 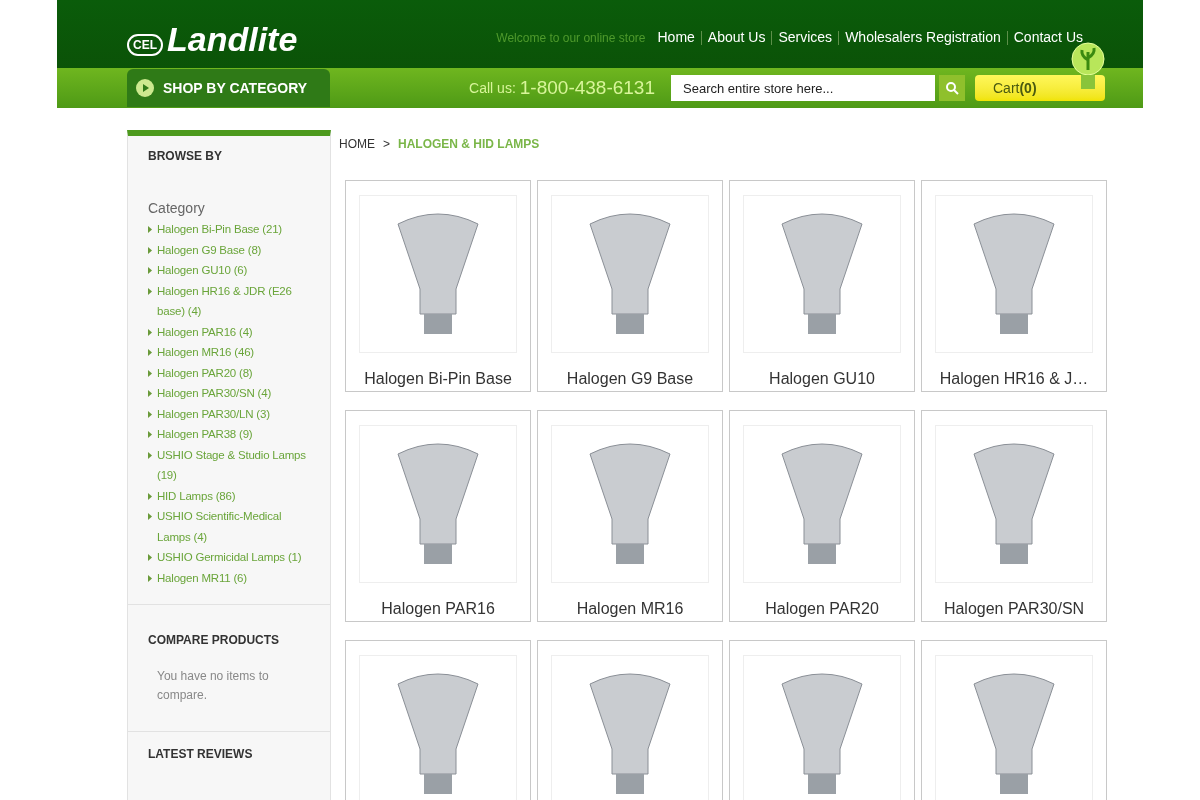 I want to click on nav-link: Contact Us, so click(x=1048, y=37).